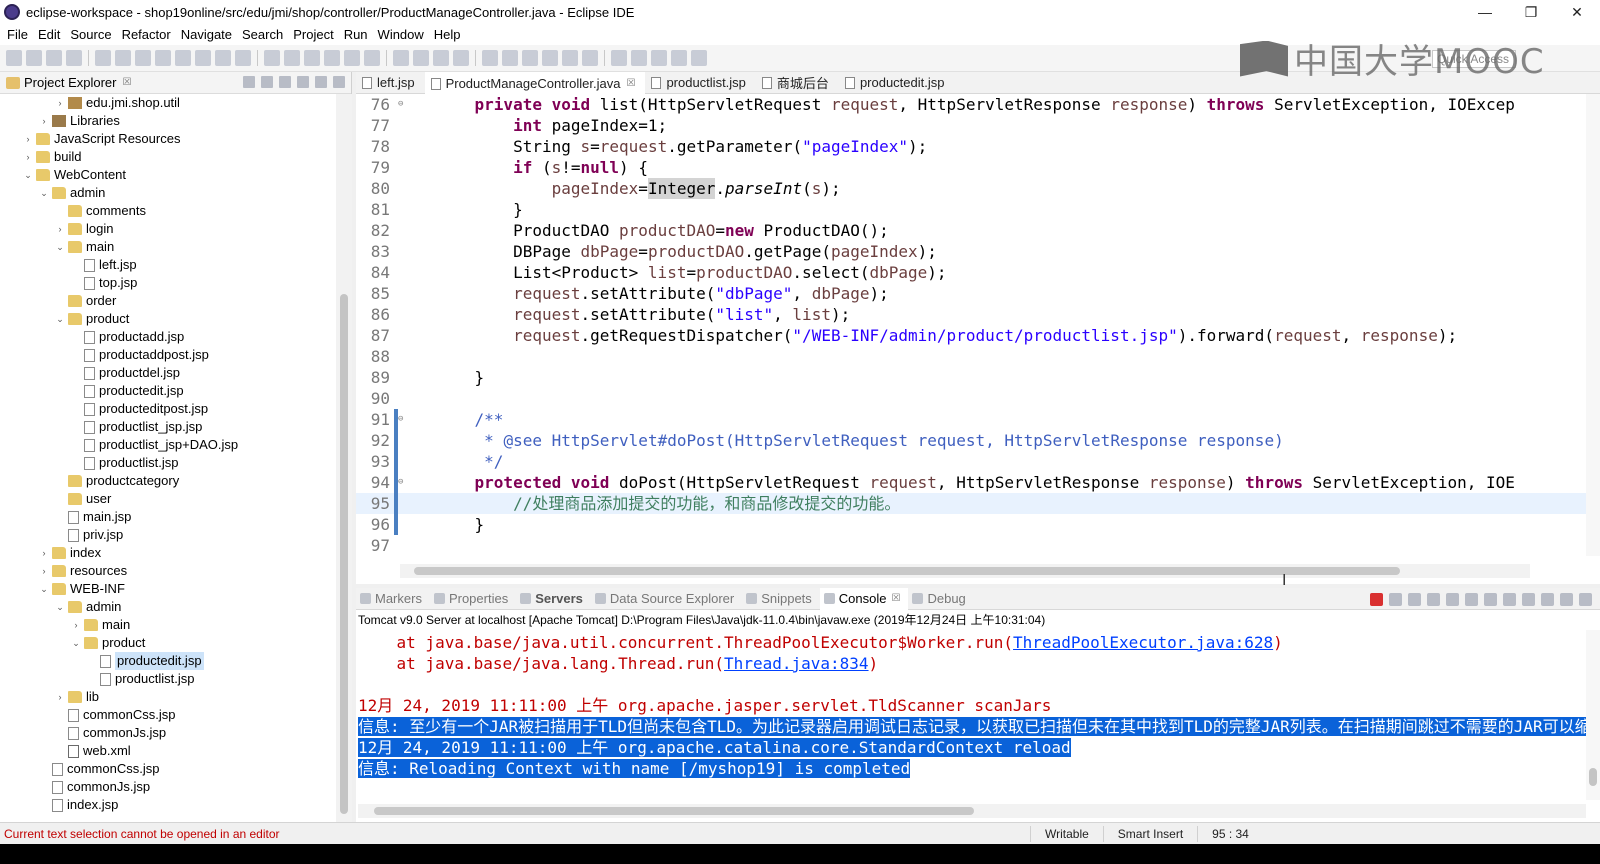 The width and height of the screenshot is (1600, 864). Describe the element at coordinates (168, 427) in the screenshot. I see `tree-item: productlist_jsp.jsp` at that location.